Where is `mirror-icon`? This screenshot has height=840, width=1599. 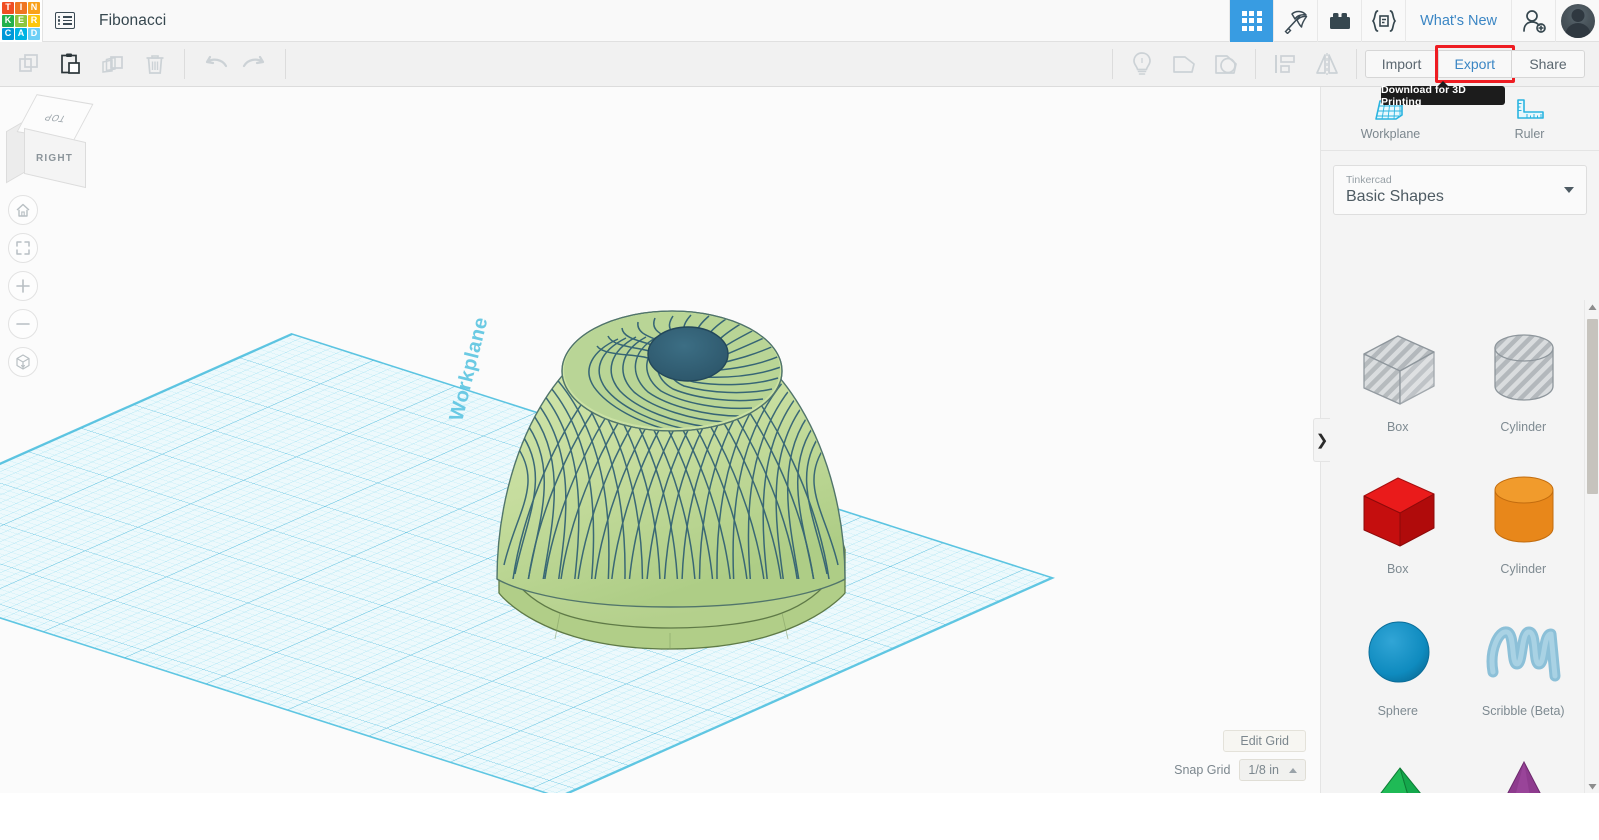
mirror-icon is located at coordinates (1326, 64).